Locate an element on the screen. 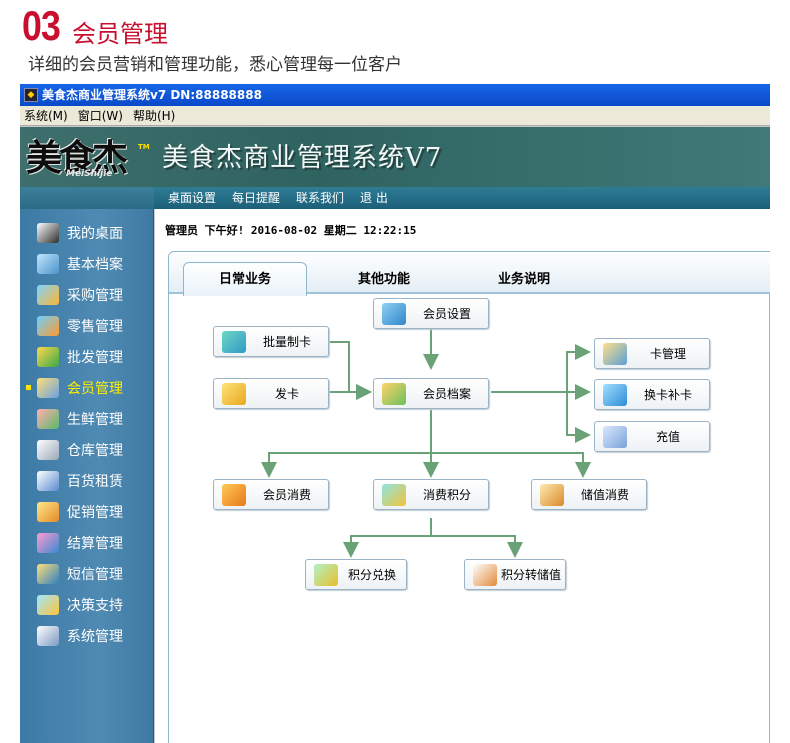  node-member-records: 会员档案 is located at coordinates (431, 393).